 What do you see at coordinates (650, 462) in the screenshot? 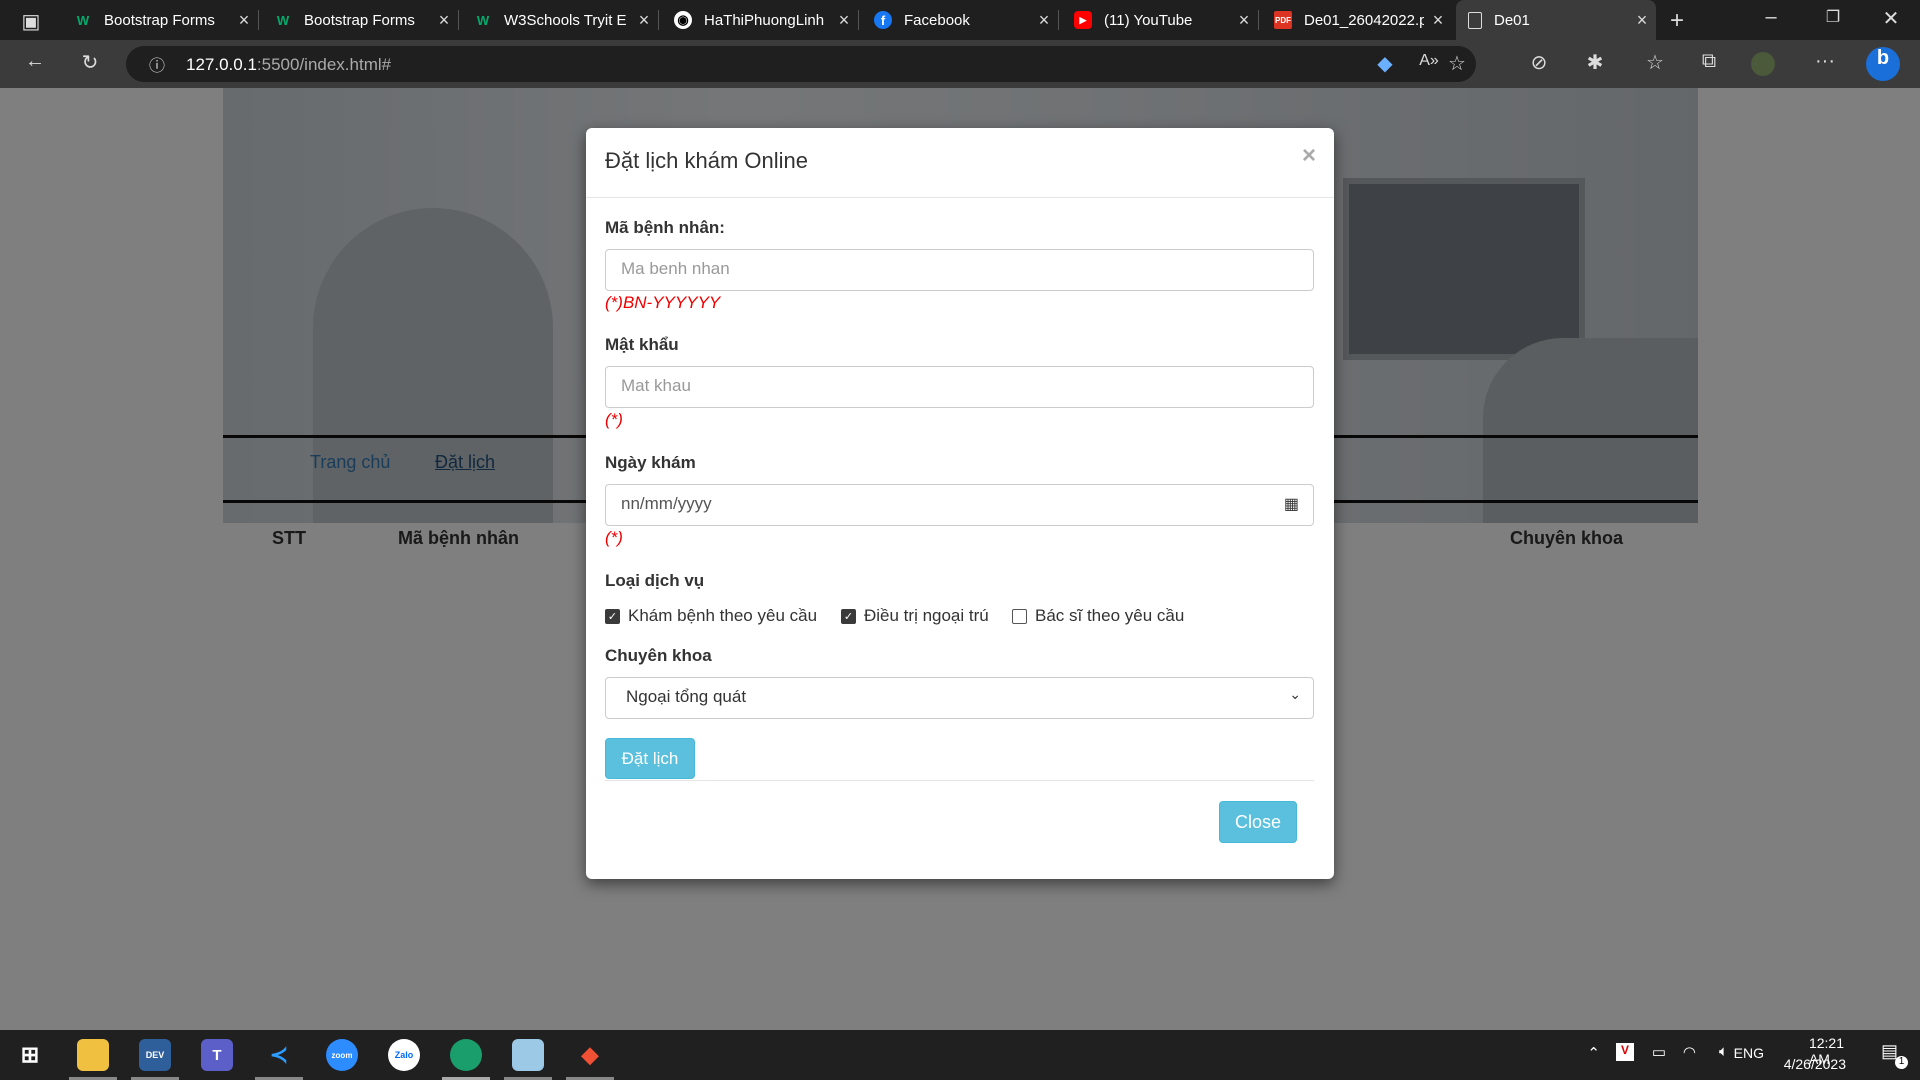
I see `date-label: Ngày khám` at bounding box center [650, 462].